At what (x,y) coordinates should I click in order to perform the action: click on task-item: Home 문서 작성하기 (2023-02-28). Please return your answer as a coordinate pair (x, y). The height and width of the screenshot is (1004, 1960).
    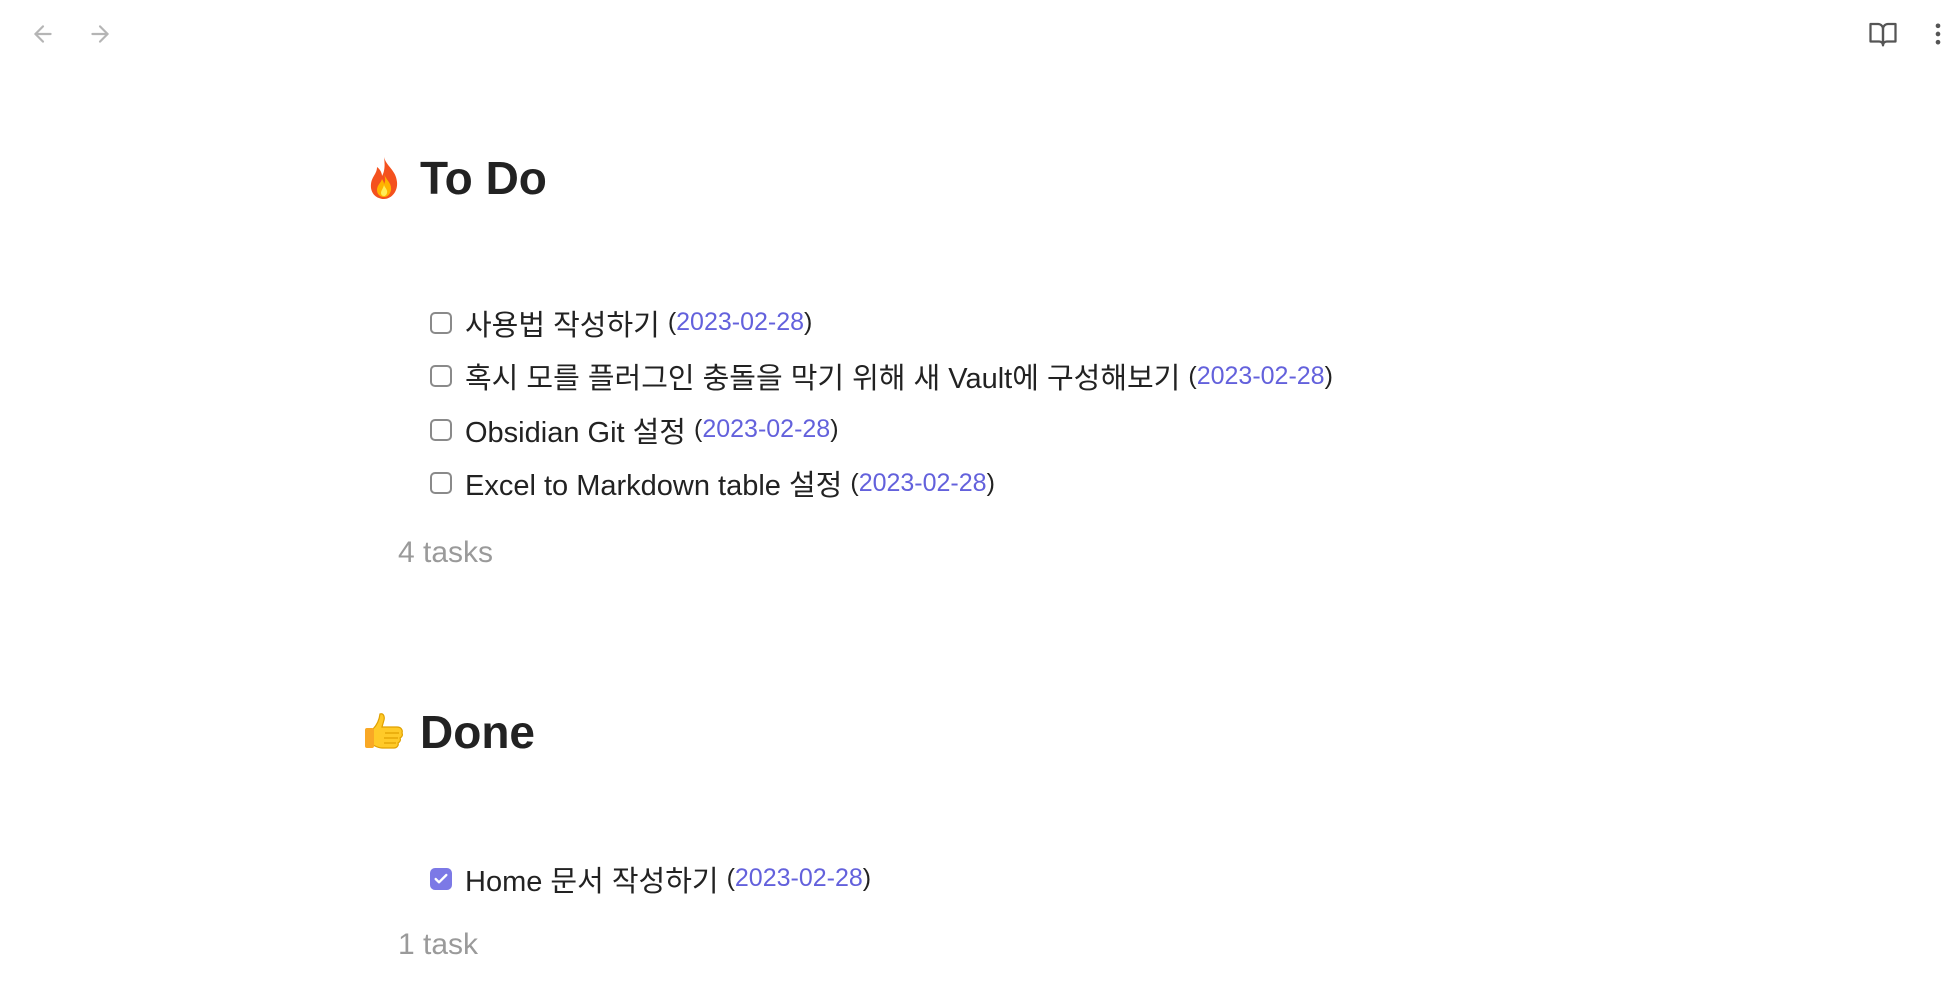
    Looking at the image, I should click on (650, 879).